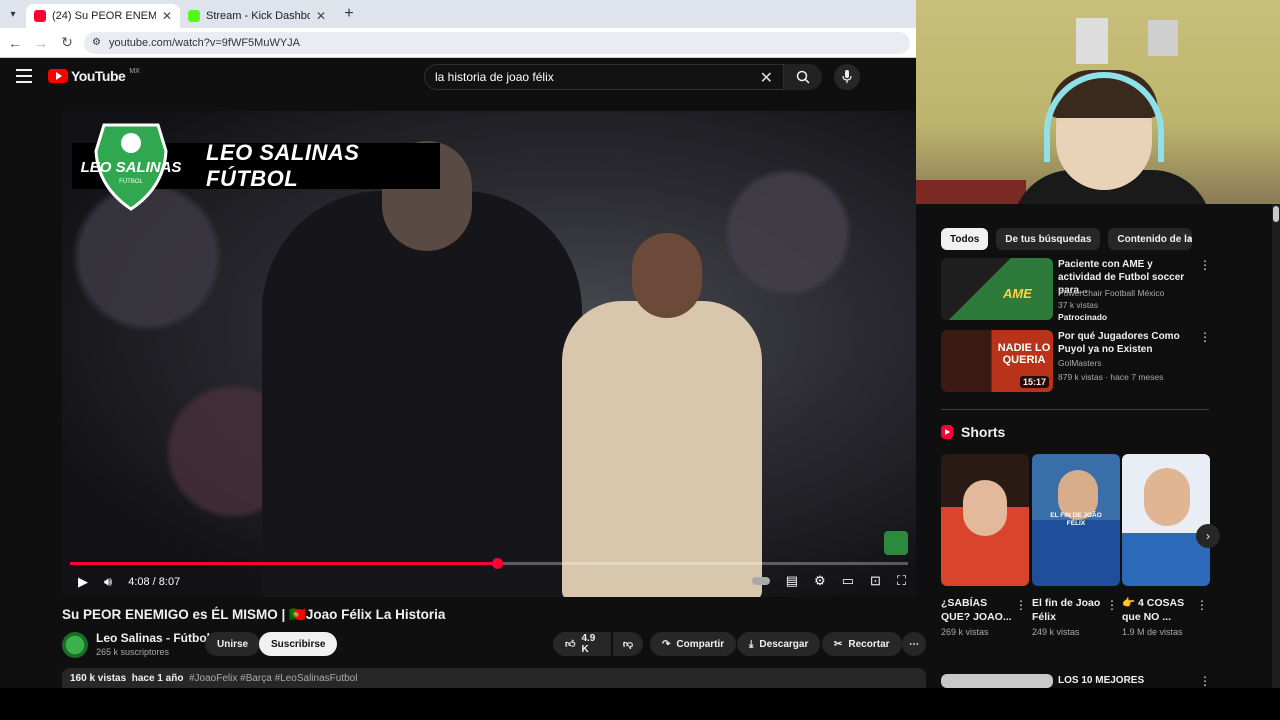 The image size is (1280, 720). What do you see at coordinates (640, 704) in the screenshot?
I see `screen-bottom-bar` at bounding box center [640, 704].